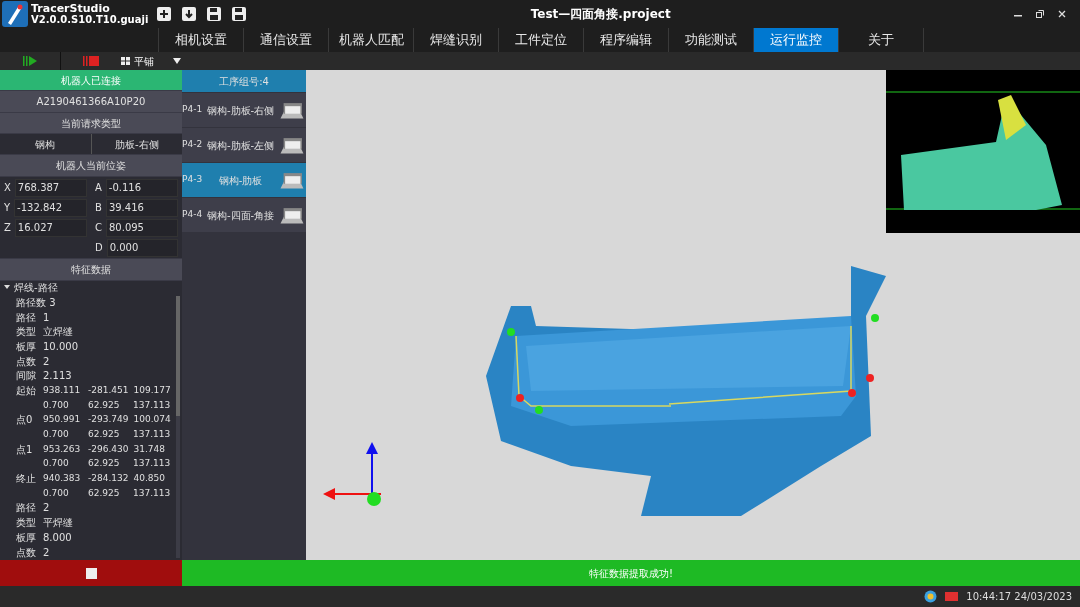 The image size is (1080, 607). I want to click on feature-label: 点0, so click(25, 420).